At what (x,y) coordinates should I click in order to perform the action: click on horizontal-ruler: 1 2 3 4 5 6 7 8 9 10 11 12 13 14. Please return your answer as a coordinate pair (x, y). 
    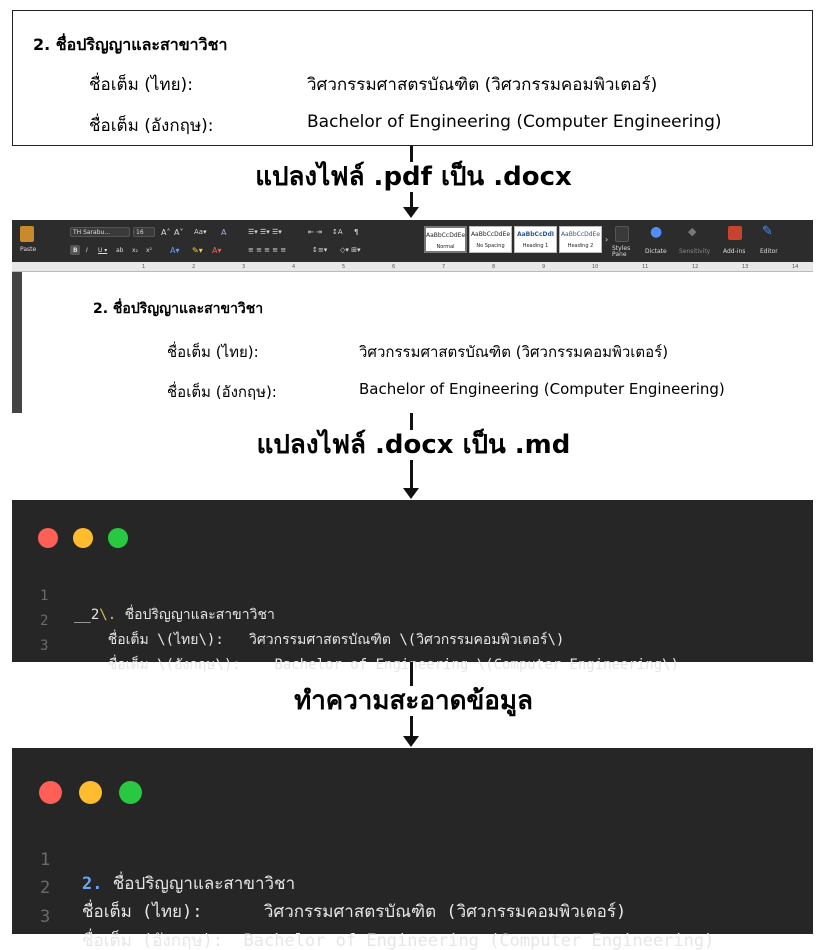
    Looking at the image, I should click on (412, 267).